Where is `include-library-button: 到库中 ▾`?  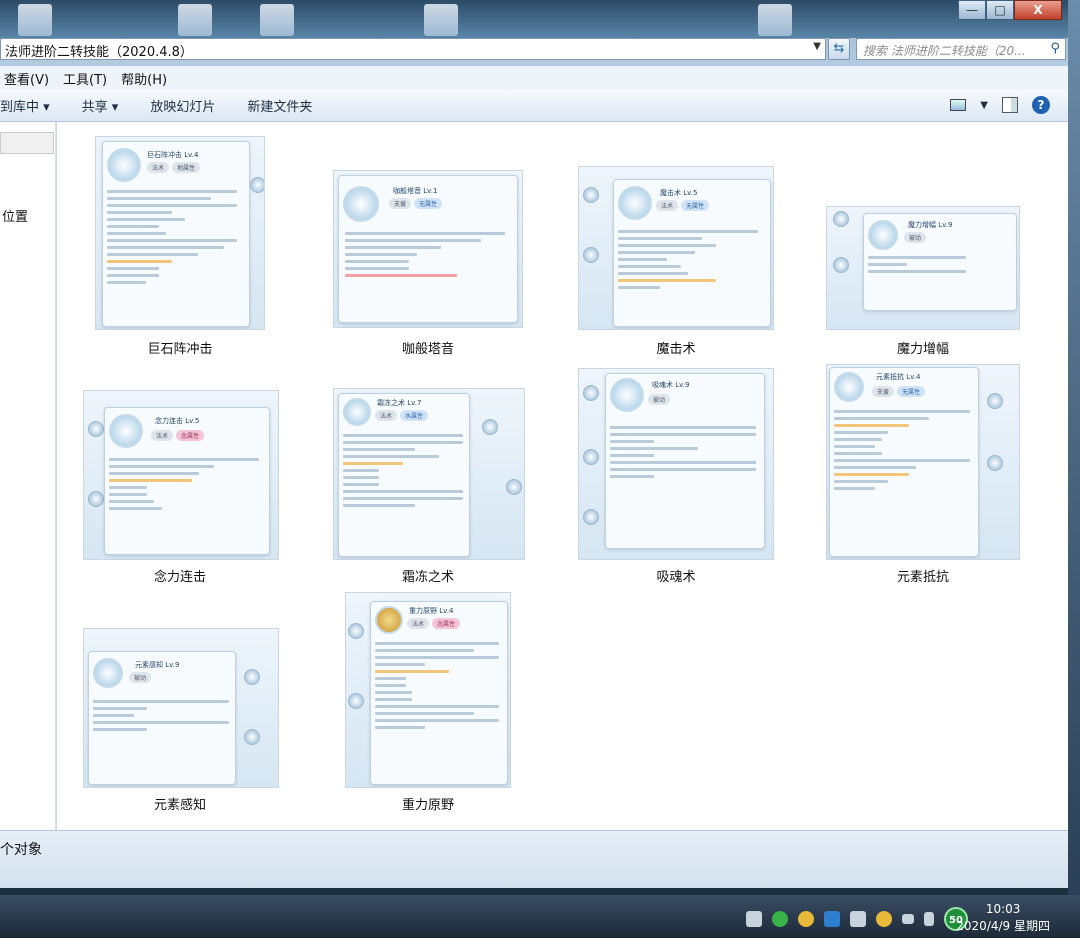 include-library-button: 到库中 ▾ is located at coordinates (25, 105).